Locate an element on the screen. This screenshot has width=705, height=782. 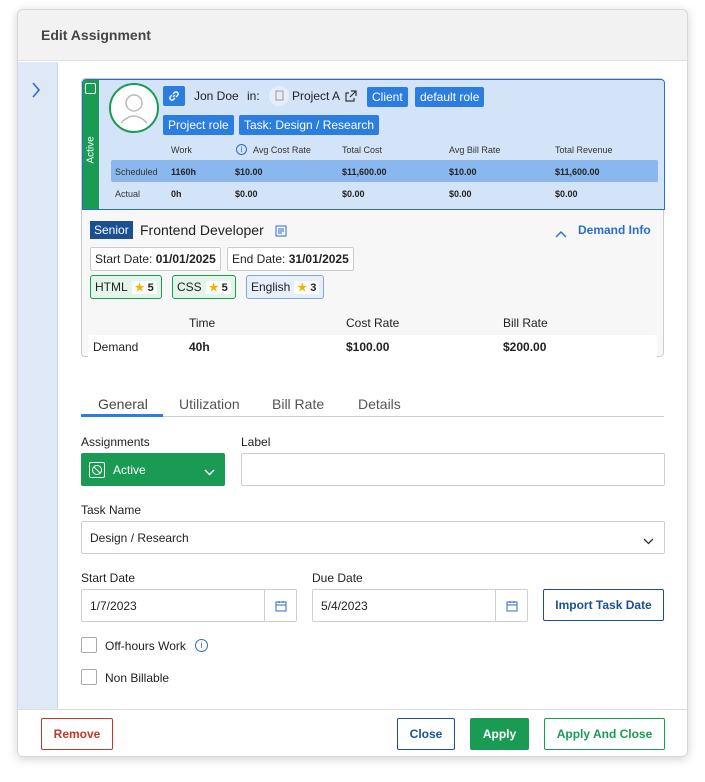
chip-project-role: Project role is located at coordinates (198, 125).